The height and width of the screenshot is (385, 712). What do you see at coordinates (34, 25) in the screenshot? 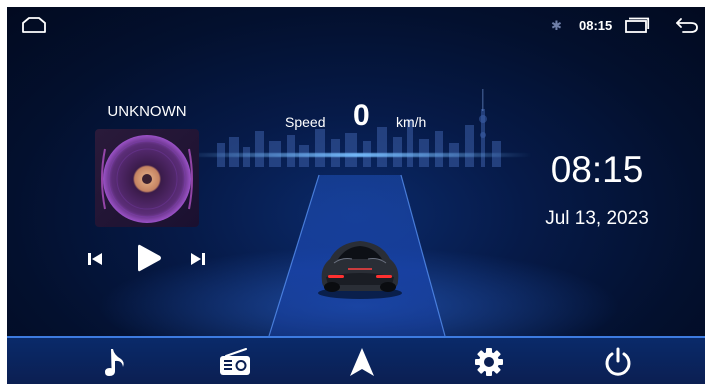
I see `home-icon` at bounding box center [34, 25].